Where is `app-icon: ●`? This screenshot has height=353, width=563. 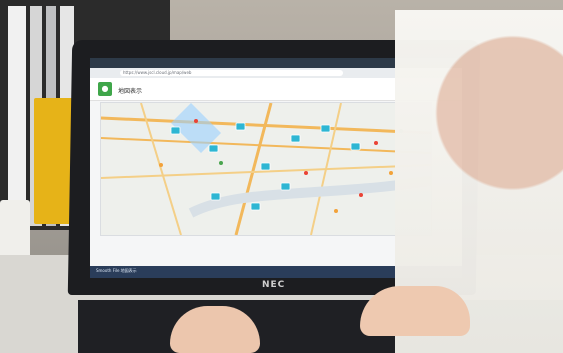 app-icon: ● is located at coordinates (105, 89).